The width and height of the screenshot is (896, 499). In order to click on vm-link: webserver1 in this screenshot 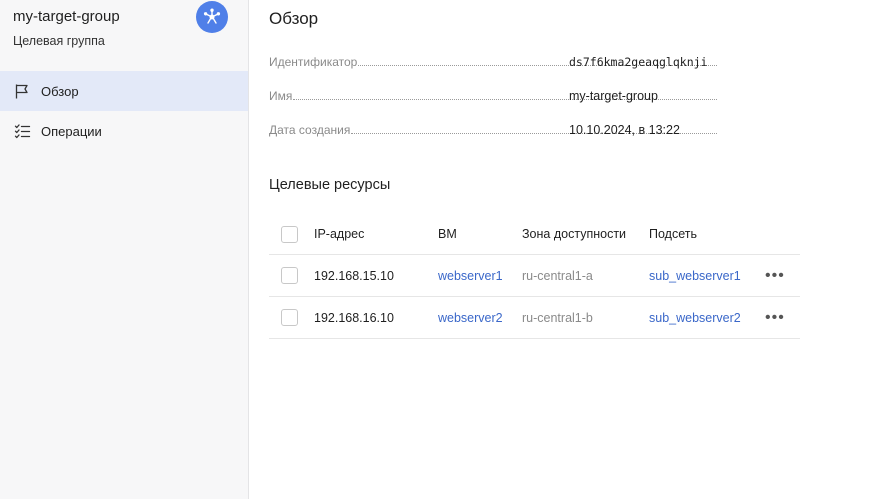, I will do `click(470, 275)`.